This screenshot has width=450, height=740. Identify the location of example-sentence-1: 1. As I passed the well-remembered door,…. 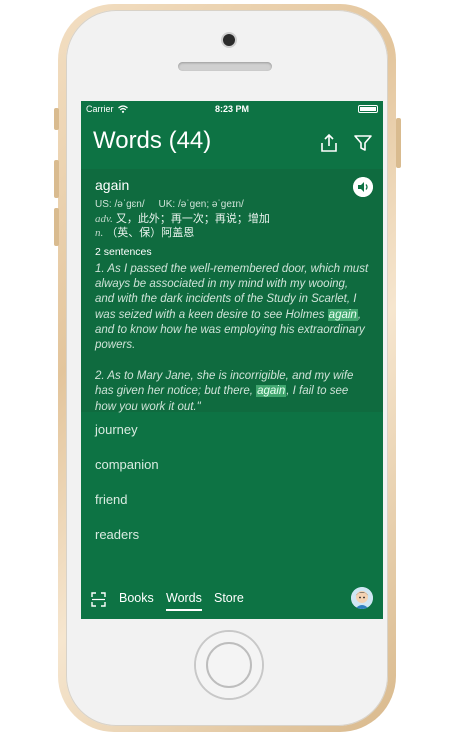
(232, 307).